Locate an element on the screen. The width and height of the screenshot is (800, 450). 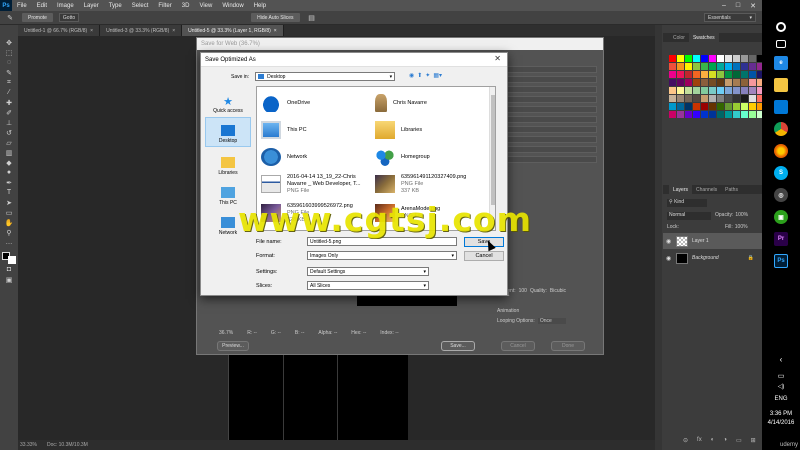
tab-untitled-3: Untitled-3 @ 33.3% (RGB/8) × is located at coordinates (141, 30).